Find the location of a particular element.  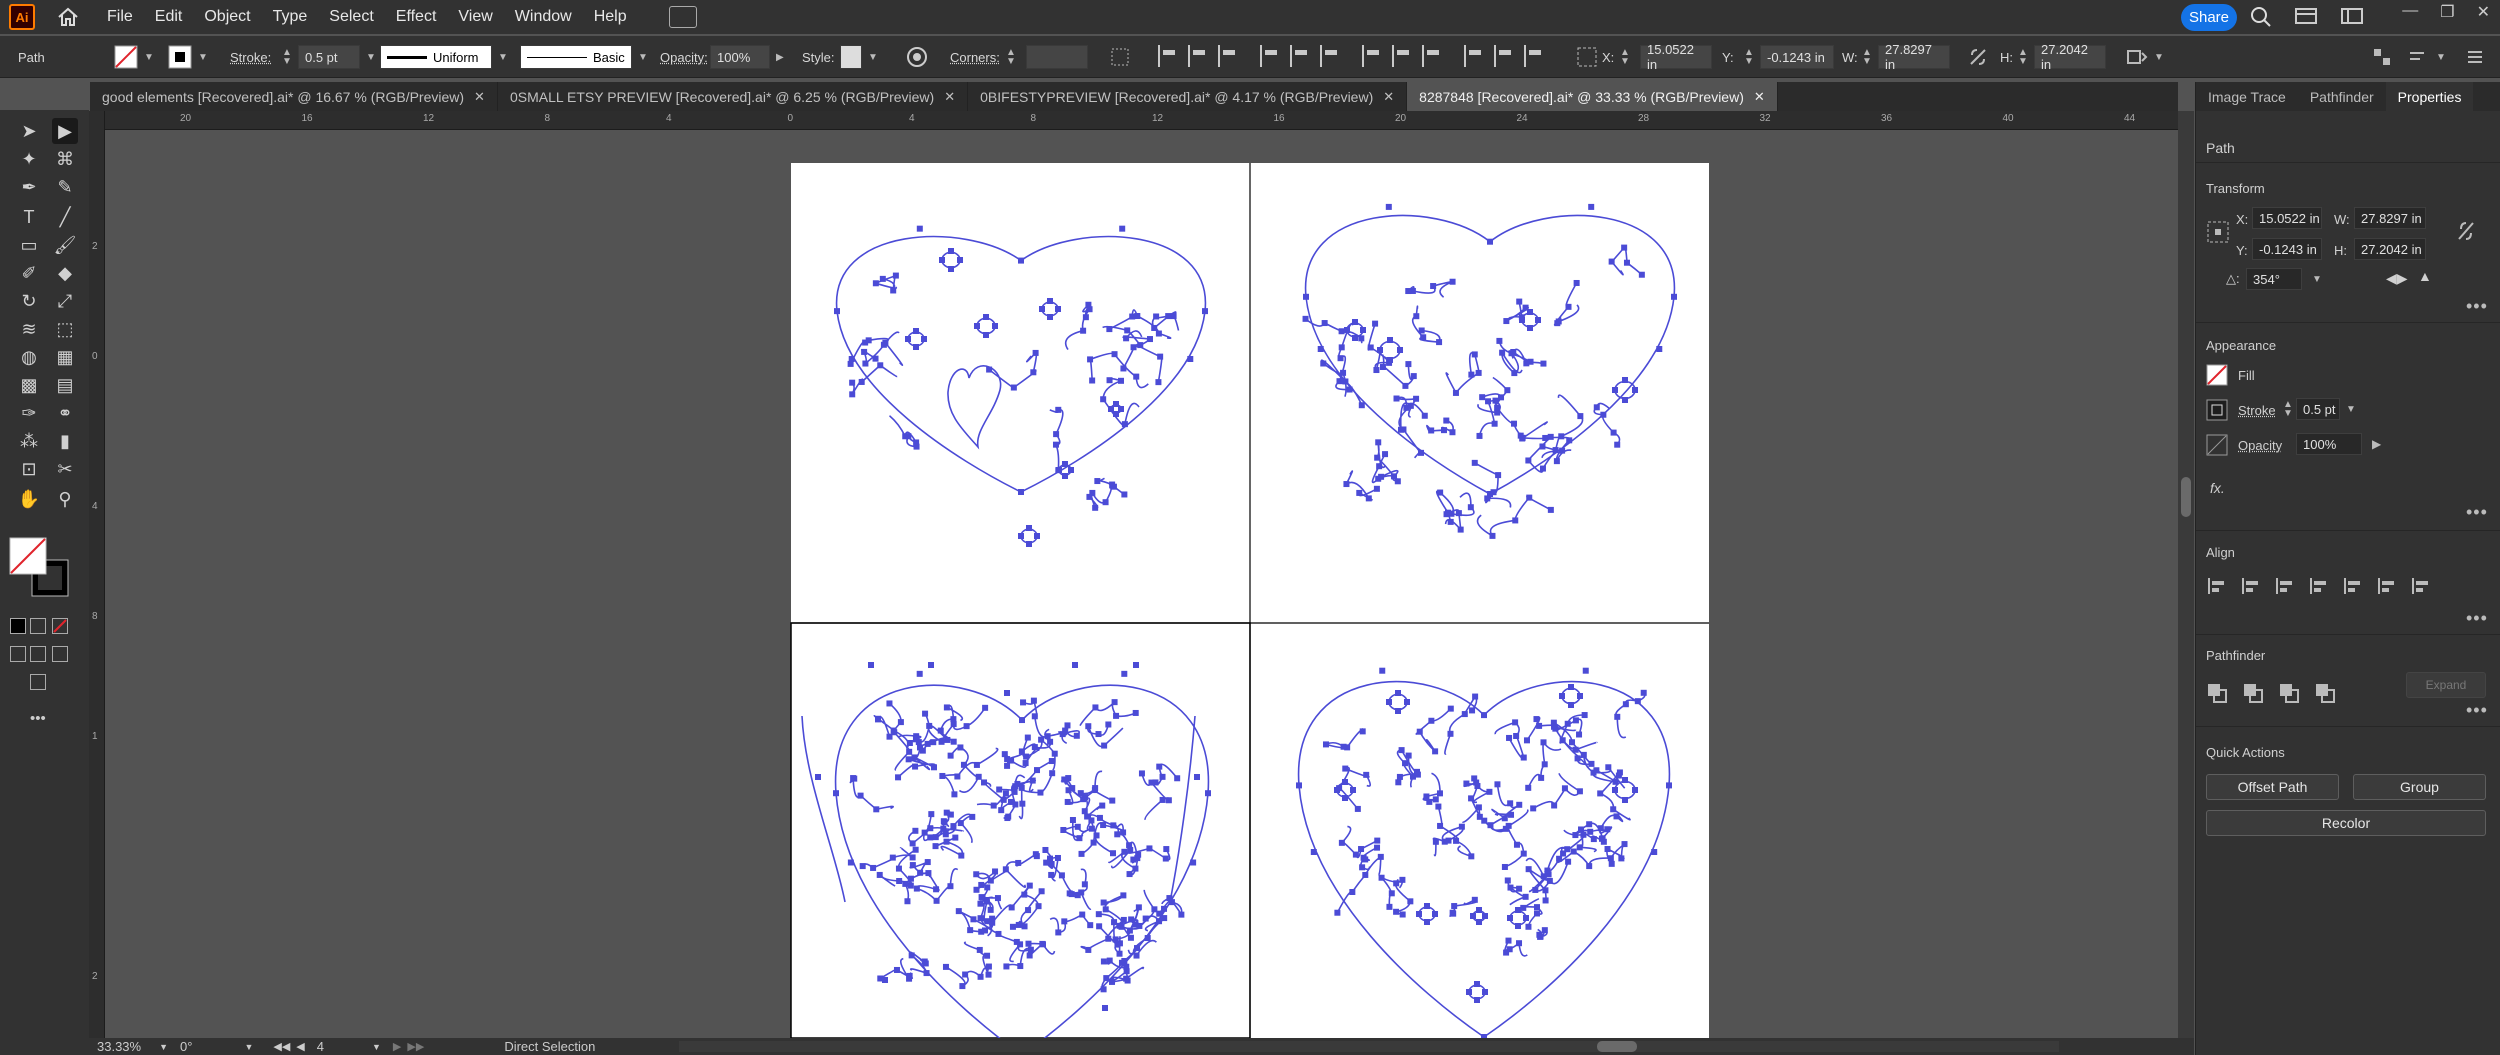

minimize-icon: — is located at coordinates (2410, 12).